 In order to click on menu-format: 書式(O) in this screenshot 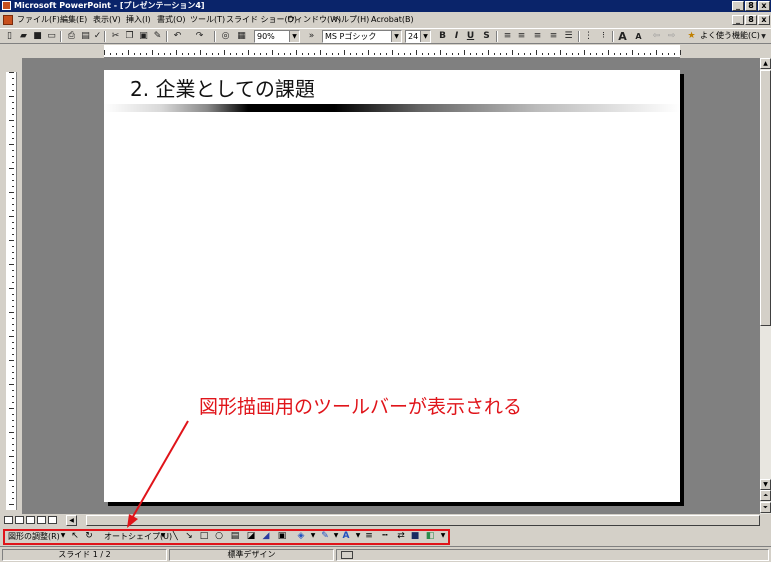, I will do `click(171, 20)`.